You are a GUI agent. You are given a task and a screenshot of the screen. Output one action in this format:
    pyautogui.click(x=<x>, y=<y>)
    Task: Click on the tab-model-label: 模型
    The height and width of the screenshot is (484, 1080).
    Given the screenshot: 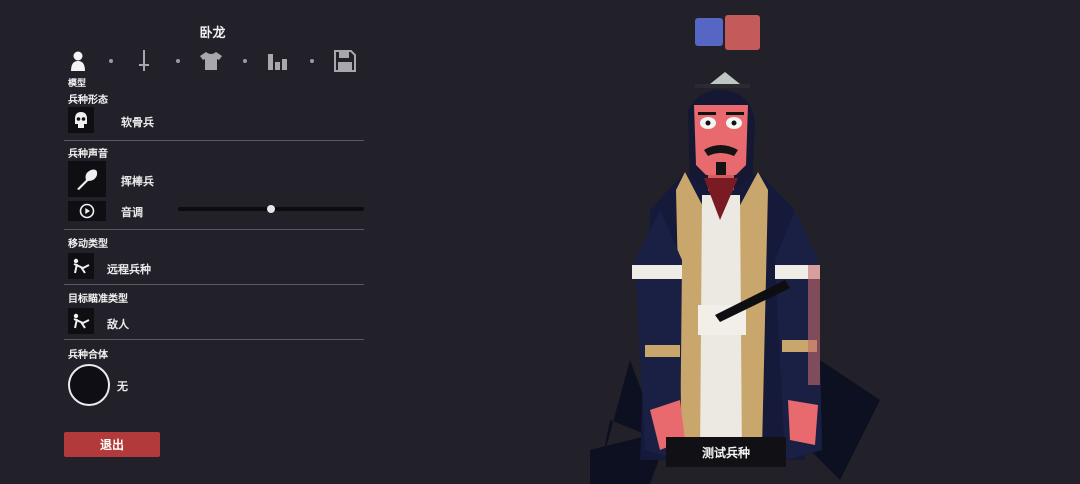 What is the action you would take?
    pyautogui.click(x=77, y=84)
    